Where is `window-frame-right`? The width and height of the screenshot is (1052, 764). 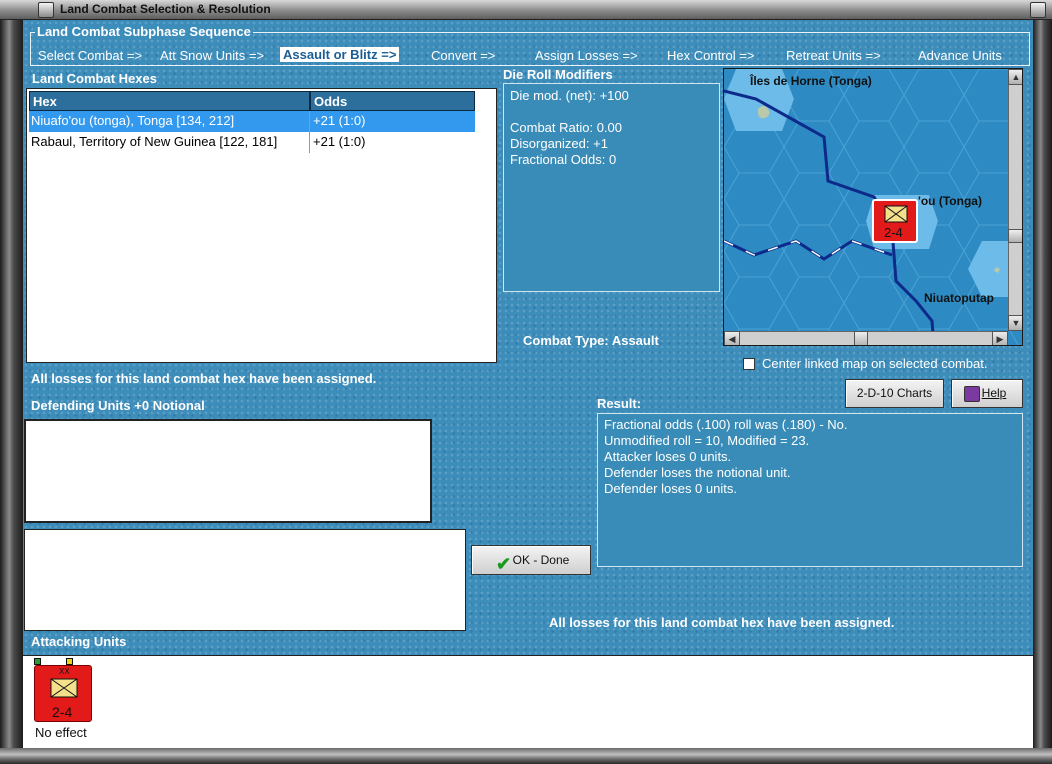
window-frame-right is located at coordinates (1042, 384).